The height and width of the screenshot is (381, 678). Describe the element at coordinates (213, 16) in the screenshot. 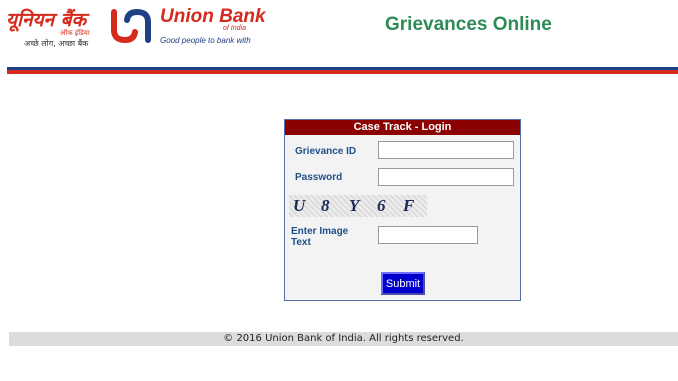

I see `logo-english-name: Union Bank` at that location.